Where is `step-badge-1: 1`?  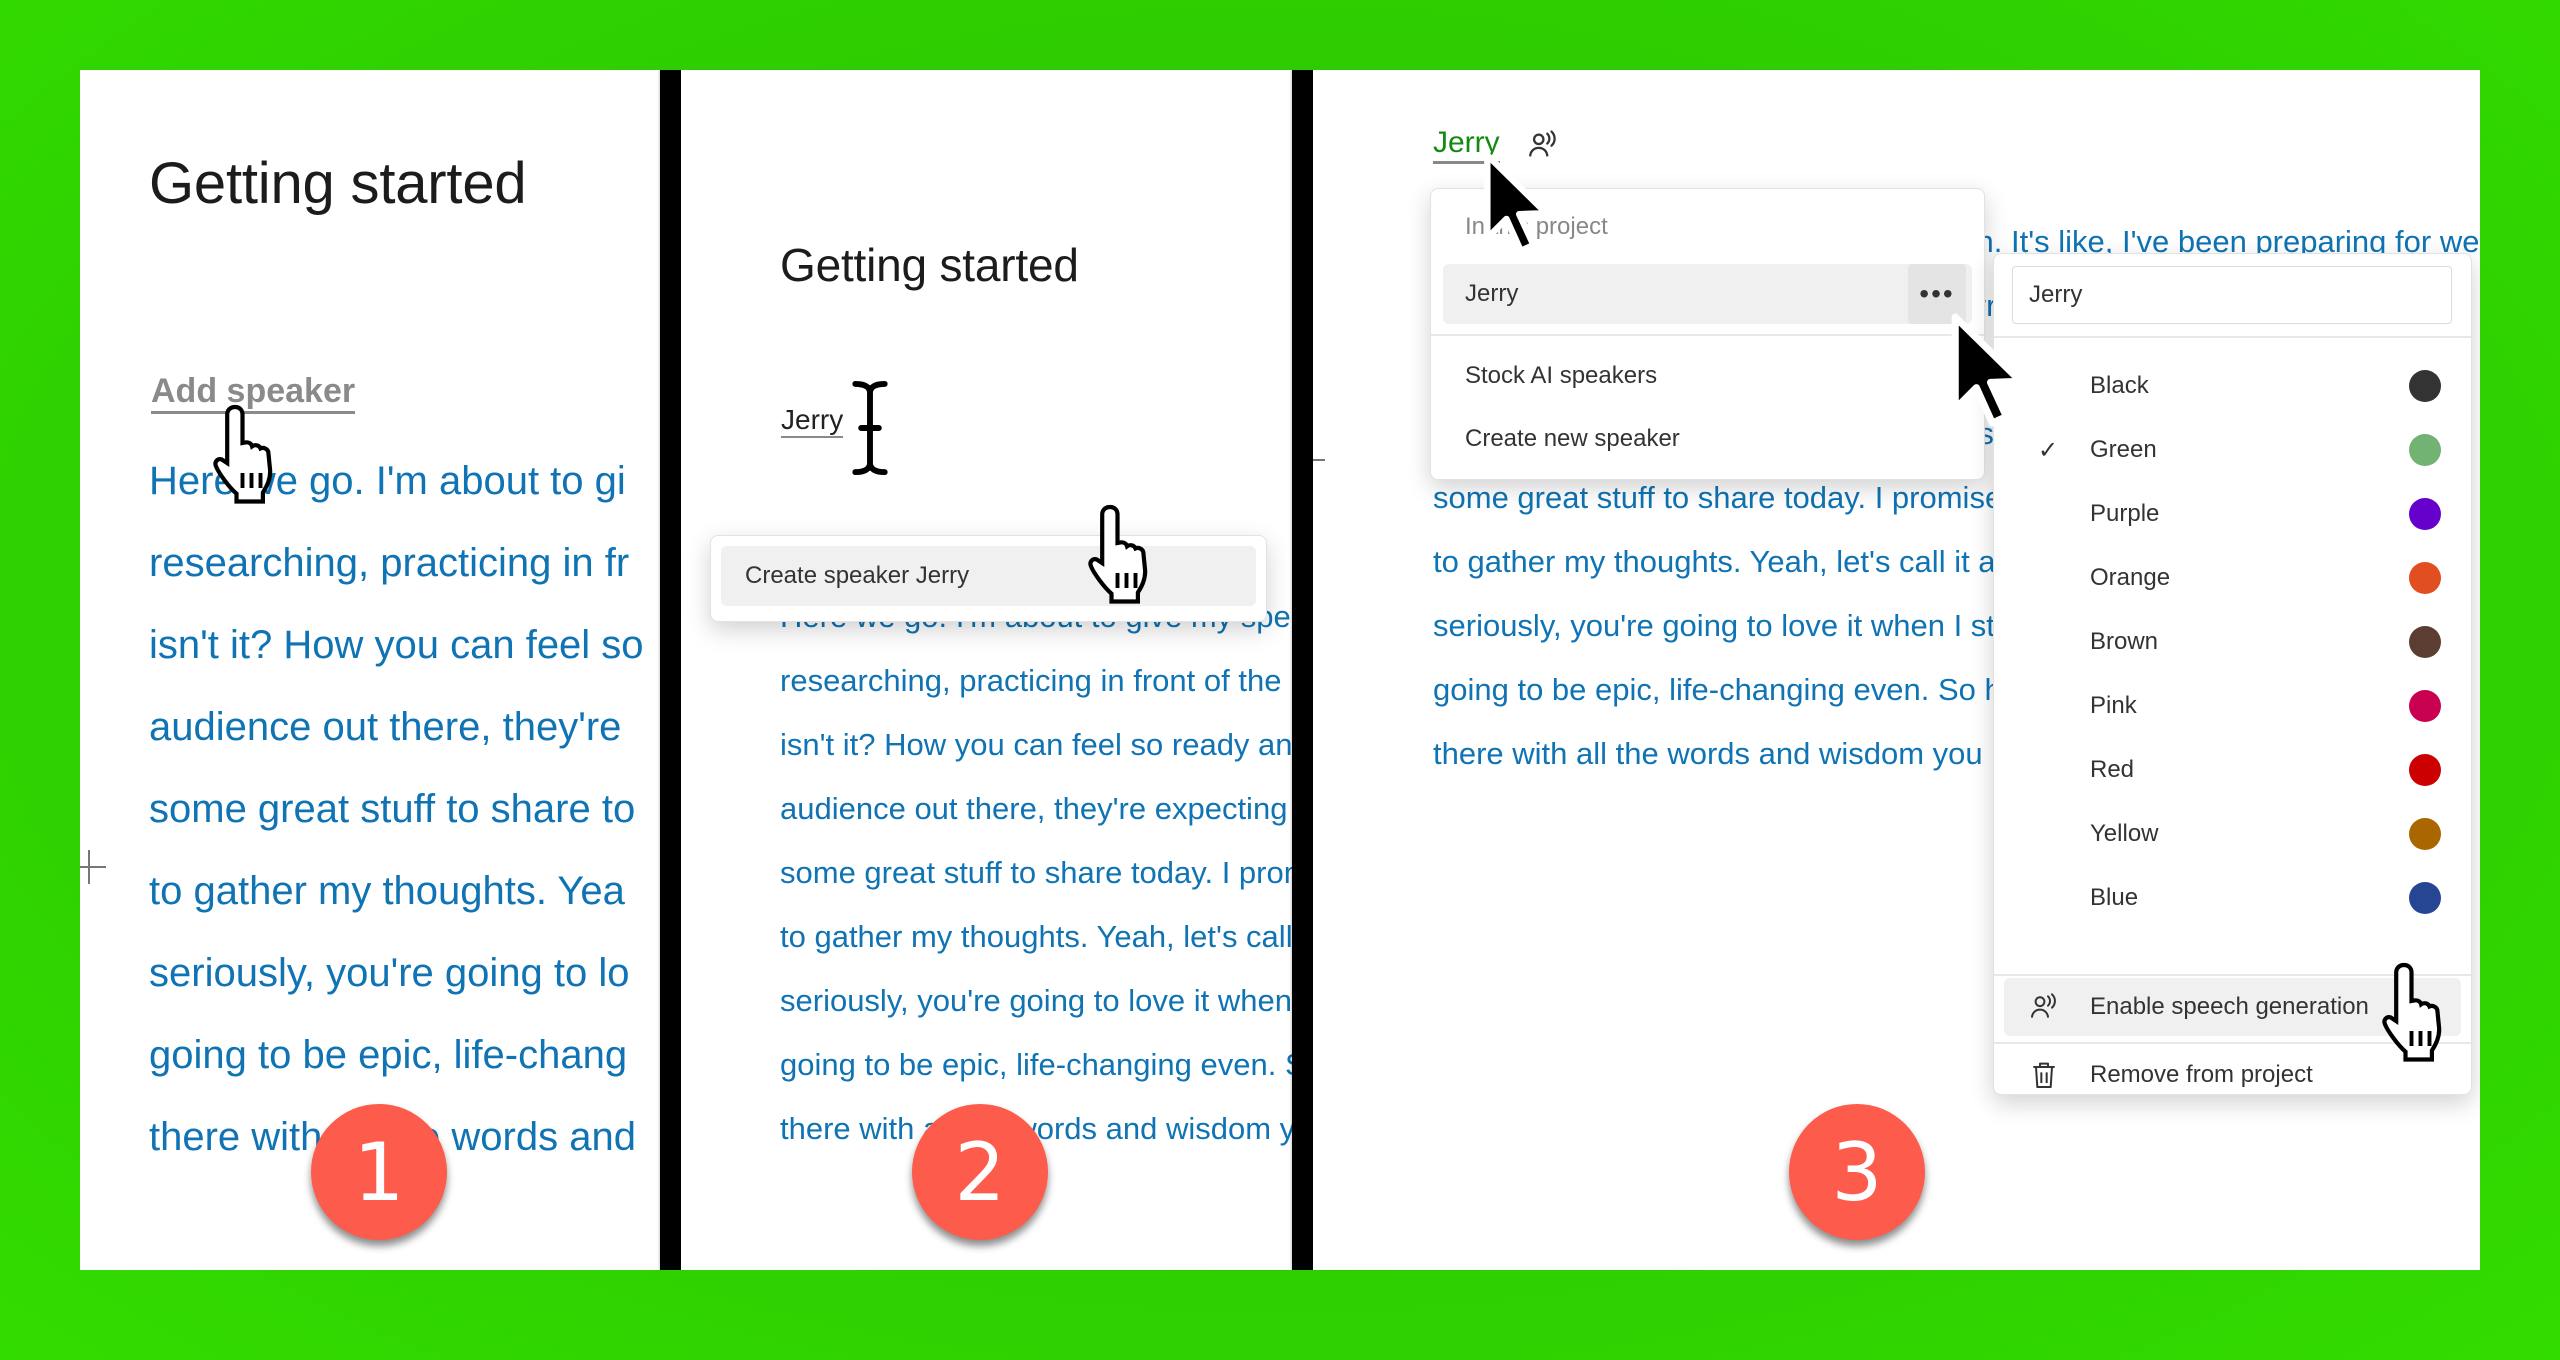 step-badge-1: 1 is located at coordinates (379, 1172).